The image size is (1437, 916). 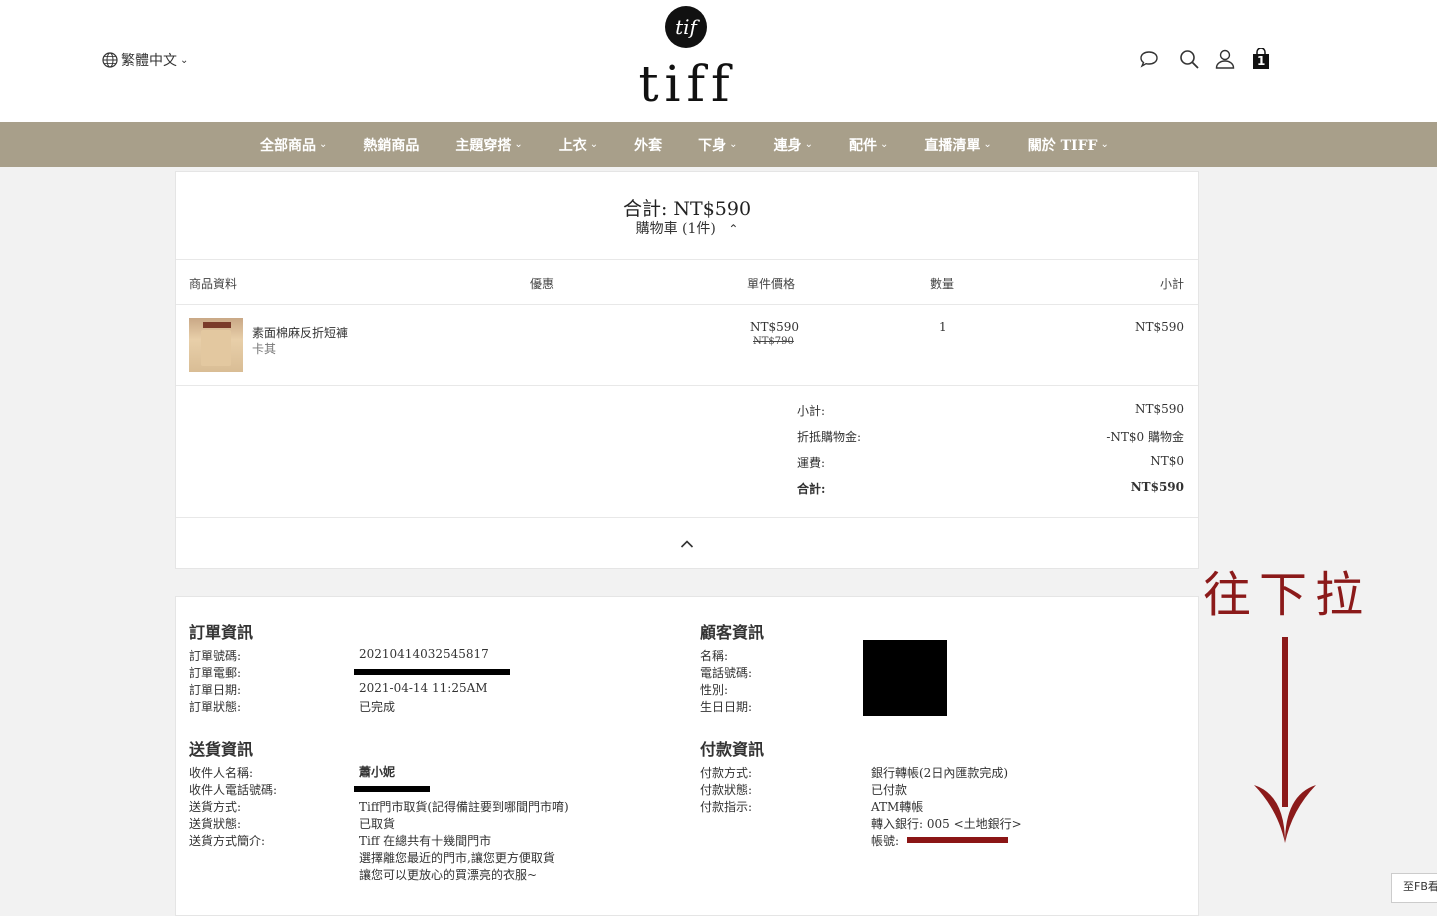 I want to click on nav-item-4: 外套, so click(x=648, y=145).